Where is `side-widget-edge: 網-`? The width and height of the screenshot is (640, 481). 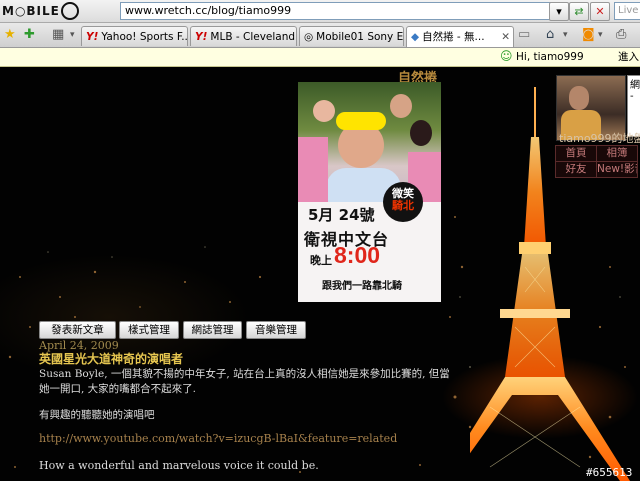 side-widget-edge: 網- is located at coordinates (633, 106).